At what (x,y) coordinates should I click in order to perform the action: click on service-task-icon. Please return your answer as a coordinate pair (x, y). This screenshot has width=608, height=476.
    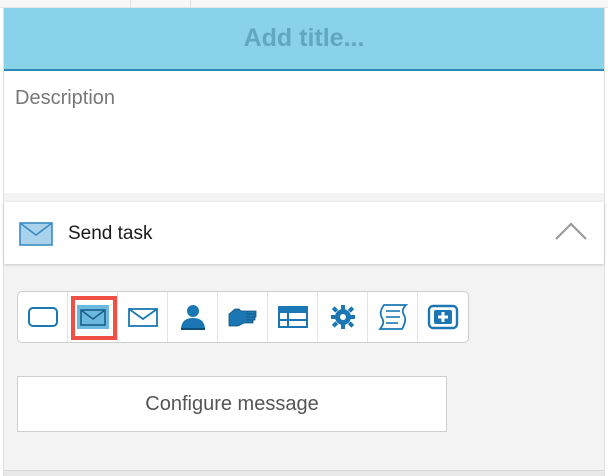
    Looking at the image, I should click on (342, 317).